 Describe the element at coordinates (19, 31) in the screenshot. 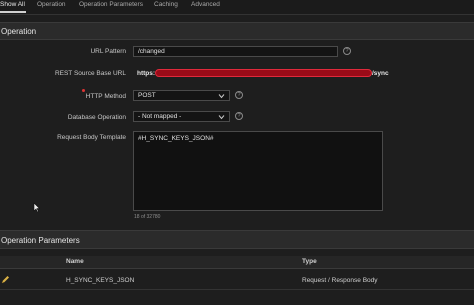

I see `operation-section-title: Operation` at that location.